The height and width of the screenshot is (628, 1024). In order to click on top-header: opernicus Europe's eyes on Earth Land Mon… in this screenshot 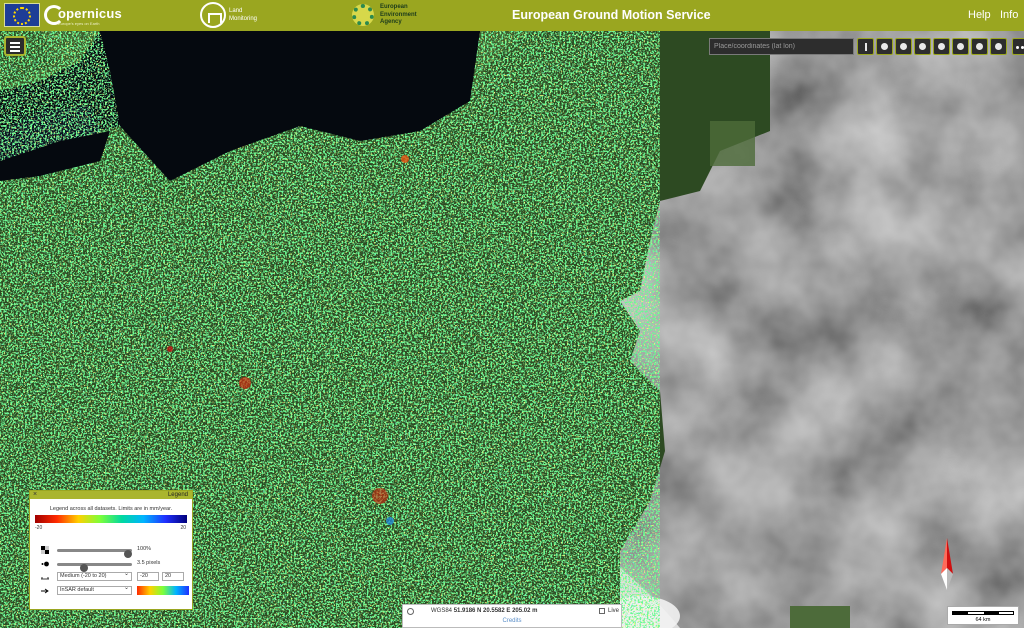, I will do `click(512, 15)`.